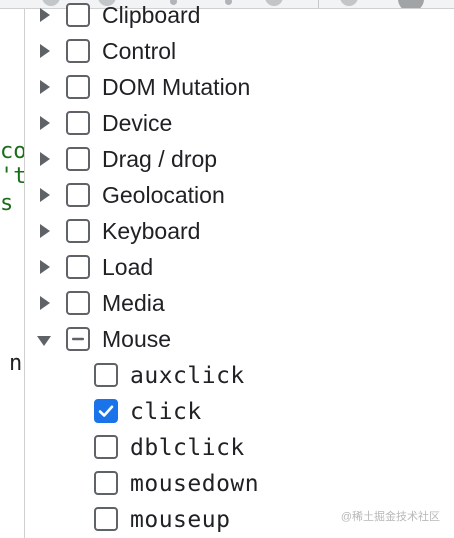  Describe the element at coordinates (12, 176) in the screenshot. I see `code-fragment: 't` at that location.